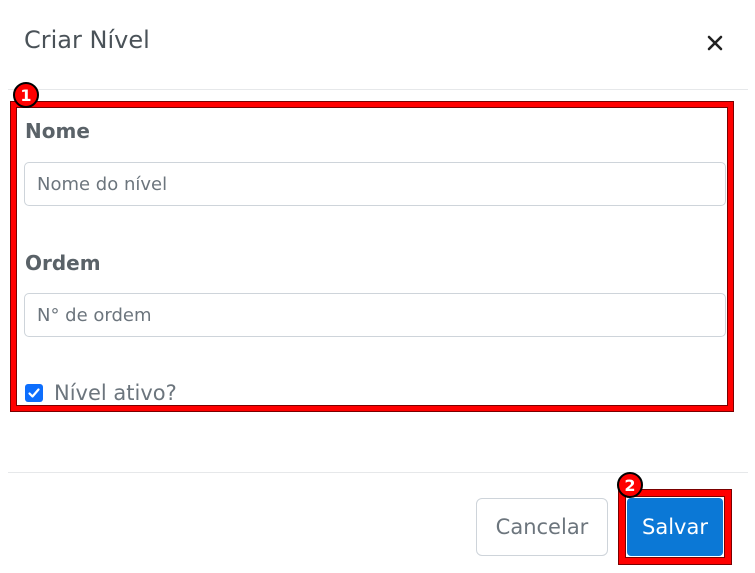 Image resolution: width=755 pixels, height=573 pixels. What do you see at coordinates (63, 263) in the screenshot?
I see `order-label: Ordem` at bounding box center [63, 263].